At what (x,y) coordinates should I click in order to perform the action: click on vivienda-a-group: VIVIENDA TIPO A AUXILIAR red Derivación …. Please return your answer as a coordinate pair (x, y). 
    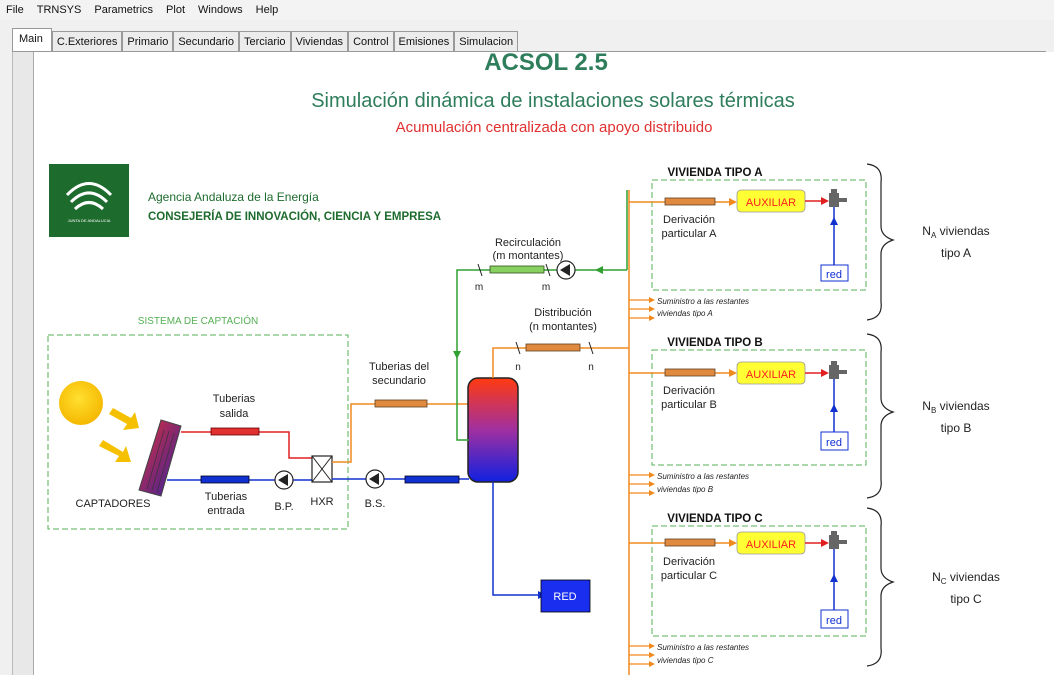
    Looking at the image, I should click on (809, 242).